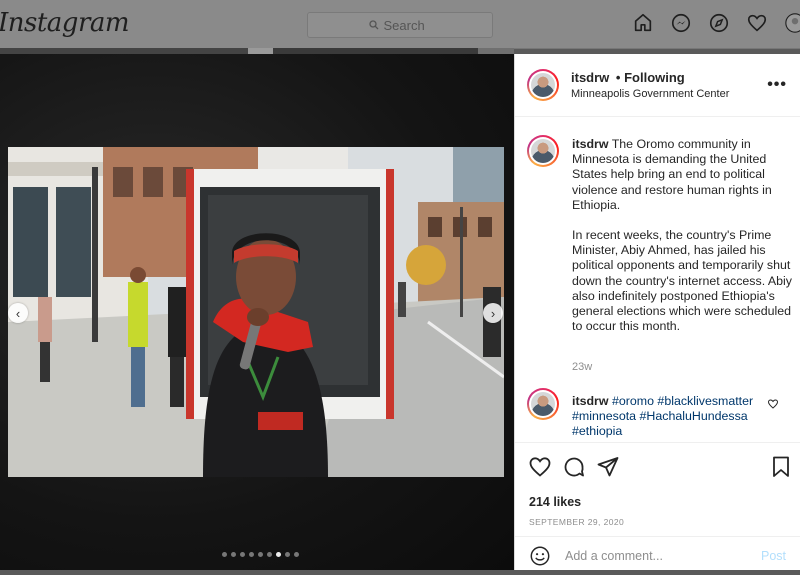  What do you see at coordinates (407, 25) in the screenshot?
I see `search-input` at bounding box center [407, 25].